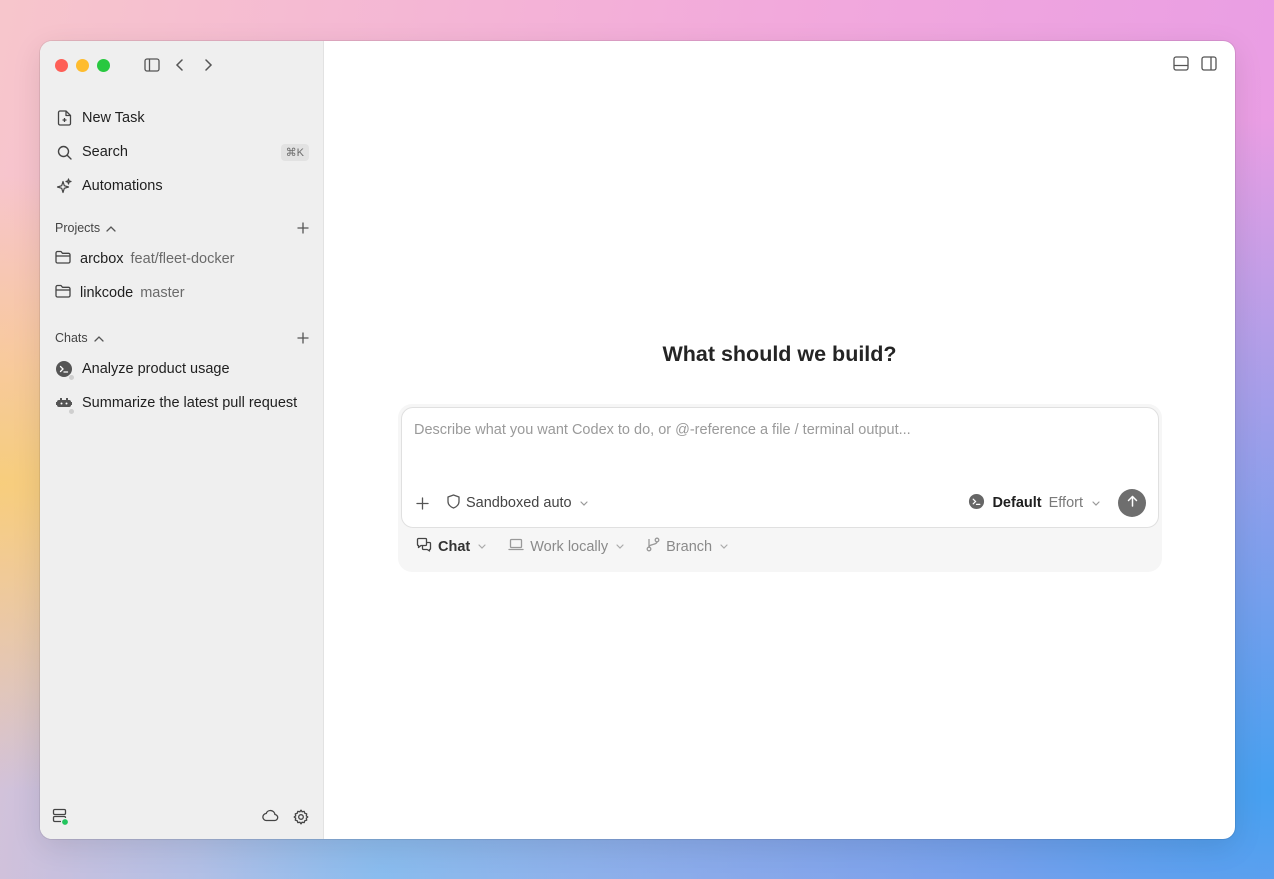 The image size is (1274, 879). Describe the element at coordinates (424, 546) in the screenshot. I see `chat-bubbles-icon` at that location.